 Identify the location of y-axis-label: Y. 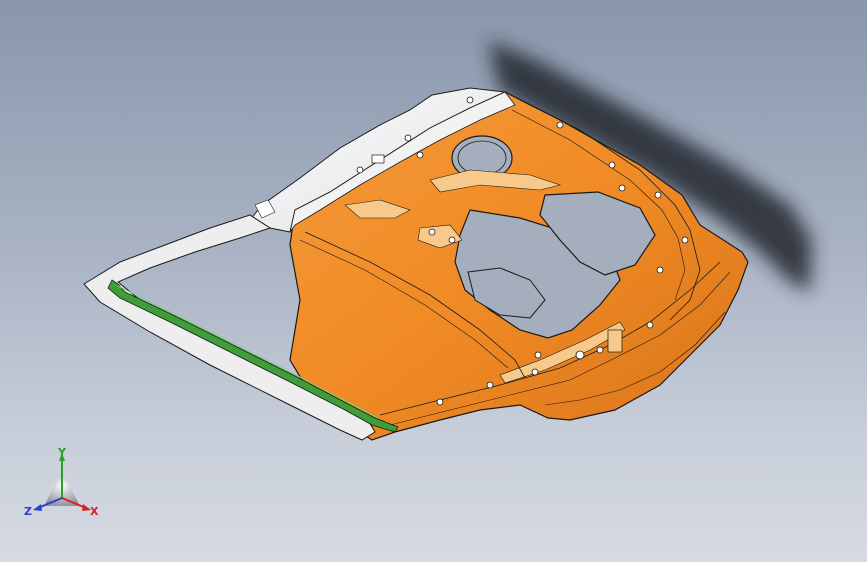
(62, 453).